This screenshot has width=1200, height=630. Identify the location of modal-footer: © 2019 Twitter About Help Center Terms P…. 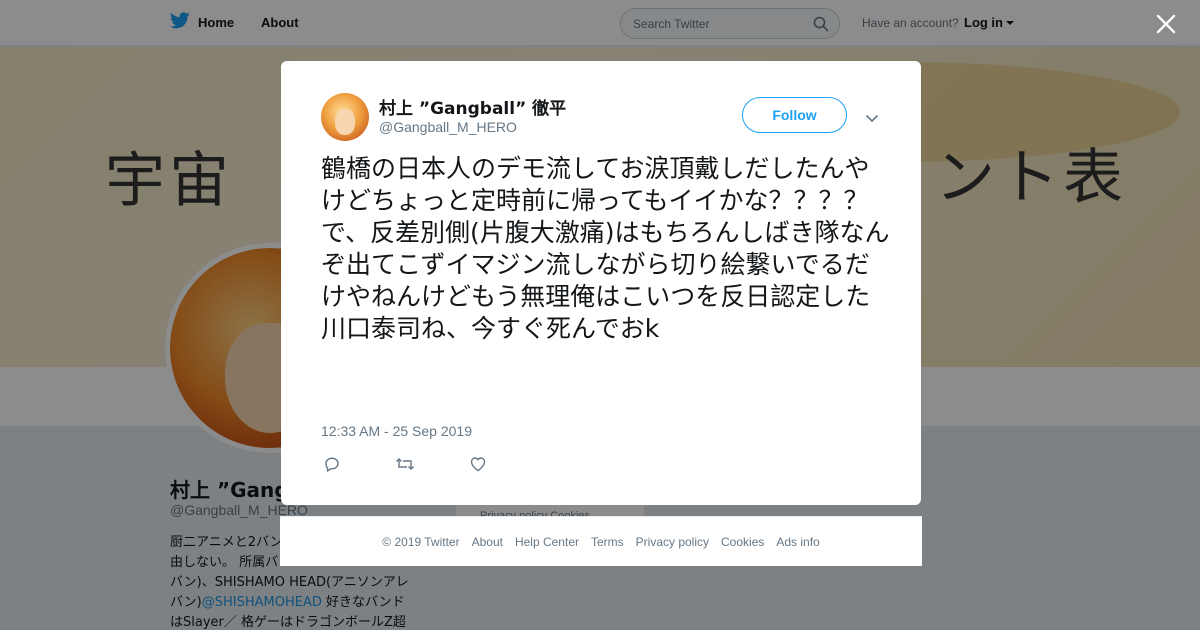
(601, 541).